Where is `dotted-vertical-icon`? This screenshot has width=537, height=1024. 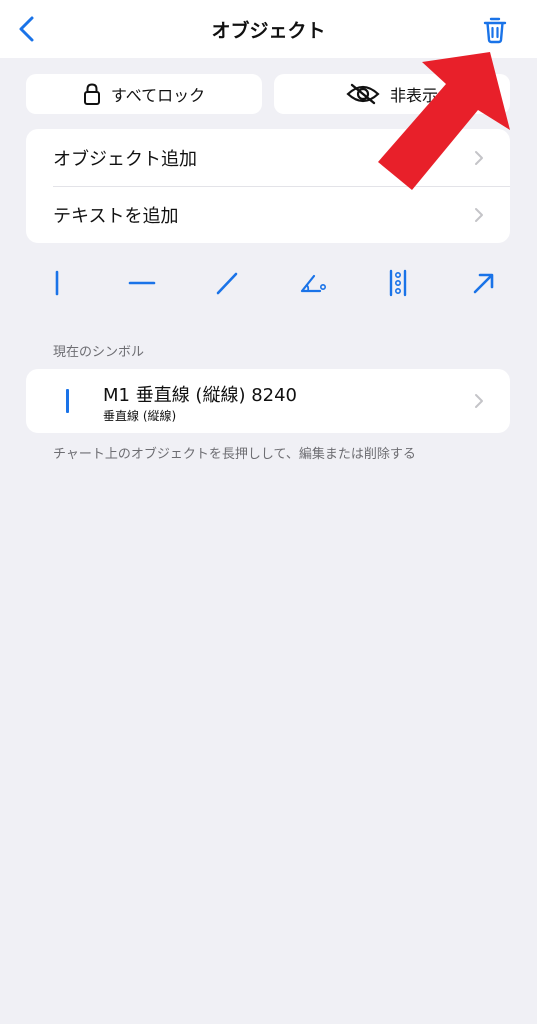
dotted-vertical-icon is located at coordinates (397, 283).